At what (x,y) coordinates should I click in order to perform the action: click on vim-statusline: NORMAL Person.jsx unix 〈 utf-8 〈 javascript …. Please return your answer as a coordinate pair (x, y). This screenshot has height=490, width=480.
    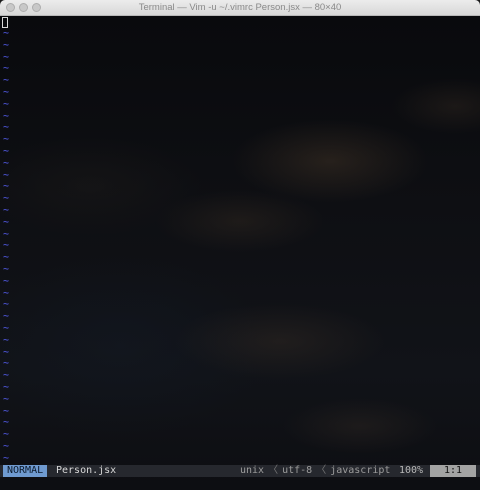
    Looking at the image, I should click on (240, 471).